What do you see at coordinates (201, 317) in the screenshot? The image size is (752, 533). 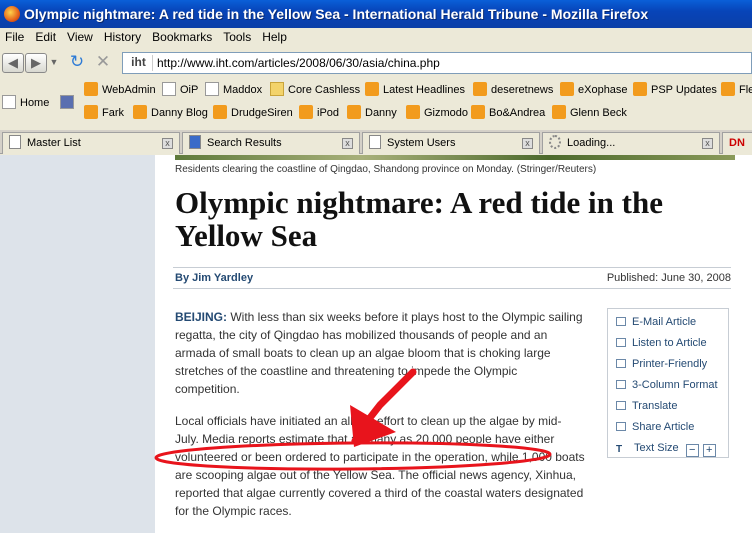 I see `dateline: BEIJING:` at bounding box center [201, 317].